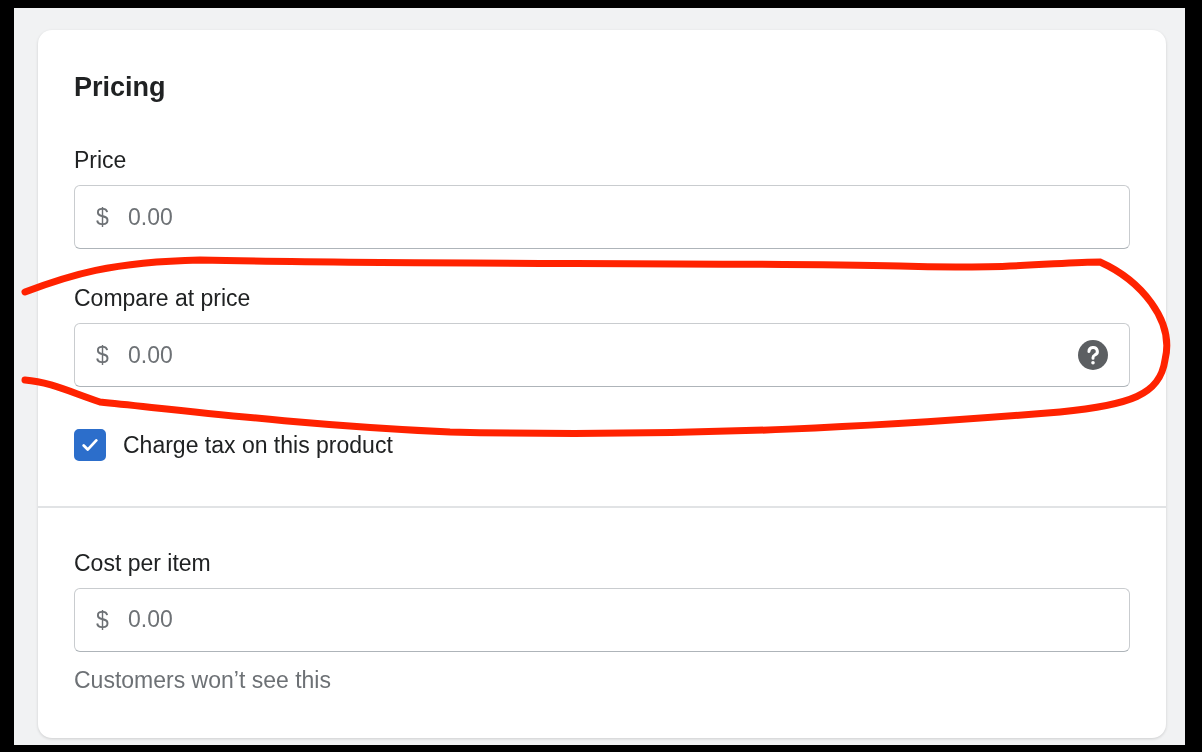  What do you see at coordinates (258, 445) in the screenshot?
I see `checkbox-label: Charge tax on this product` at bounding box center [258, 445].